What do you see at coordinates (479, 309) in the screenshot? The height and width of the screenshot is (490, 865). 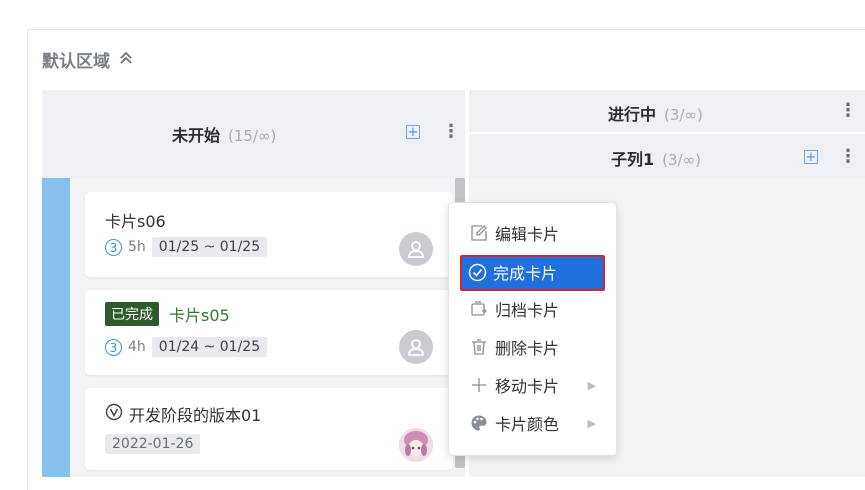 I see `archive-icon` at bounding box center [479, 309].